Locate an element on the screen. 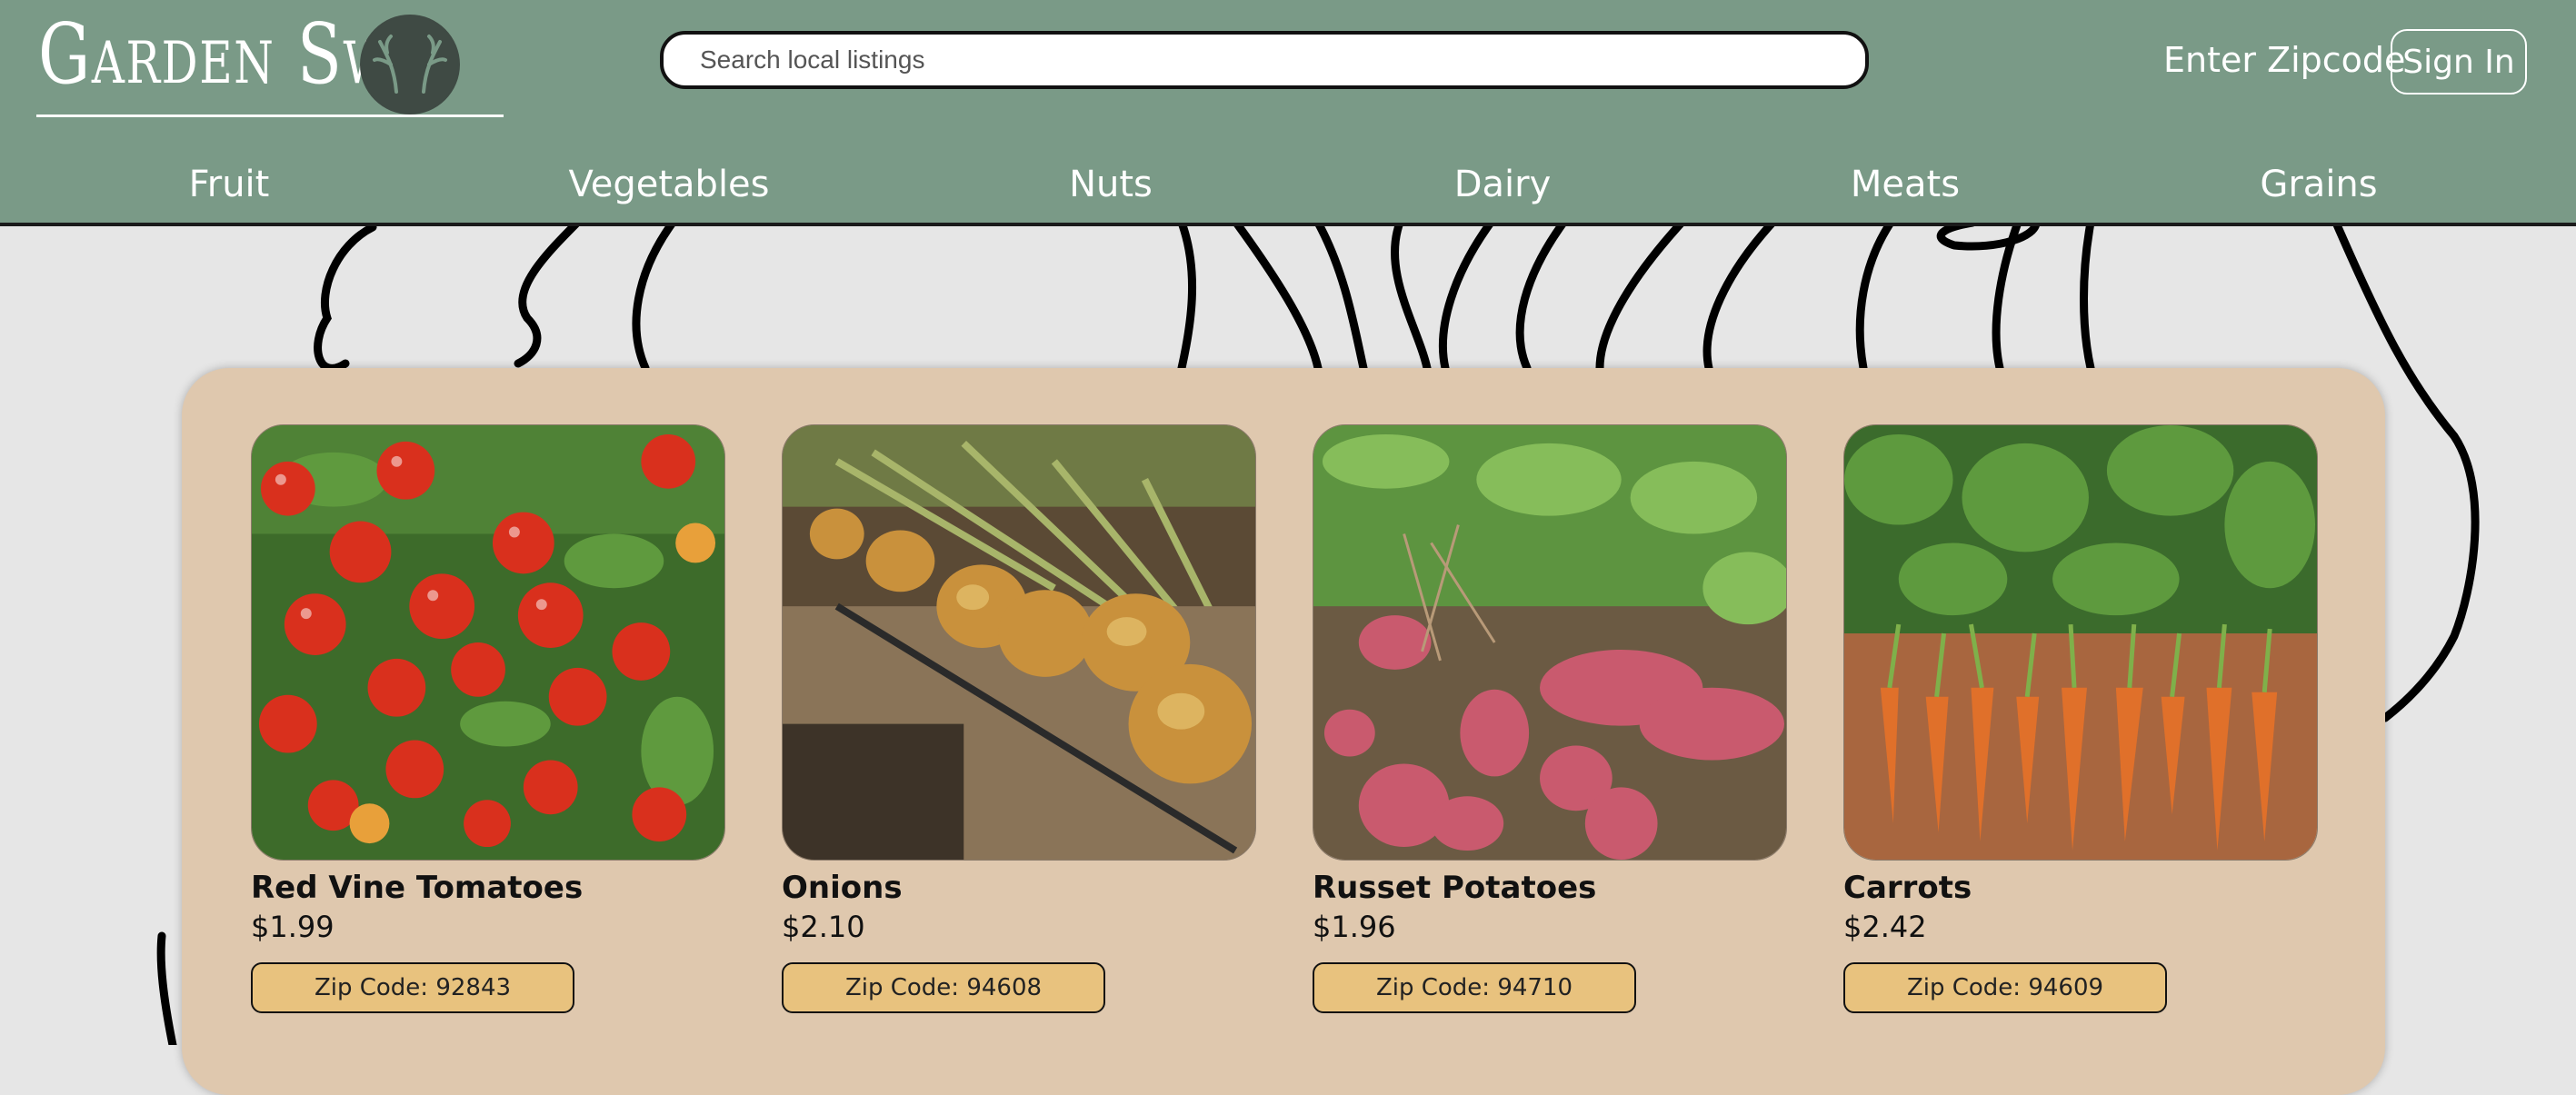 The width and height of the screenshot is (2576, 1095). nav-item-meats: Meats is located at coordinates (1905, 184).